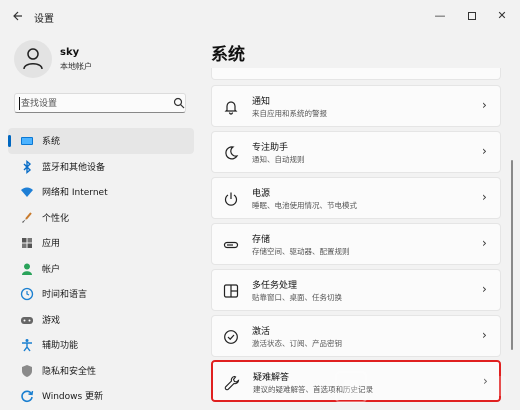  What do you see at coordinates (27, 192) in the screenshot?
I see `wifi-icon` at bounding box center [27, 192].